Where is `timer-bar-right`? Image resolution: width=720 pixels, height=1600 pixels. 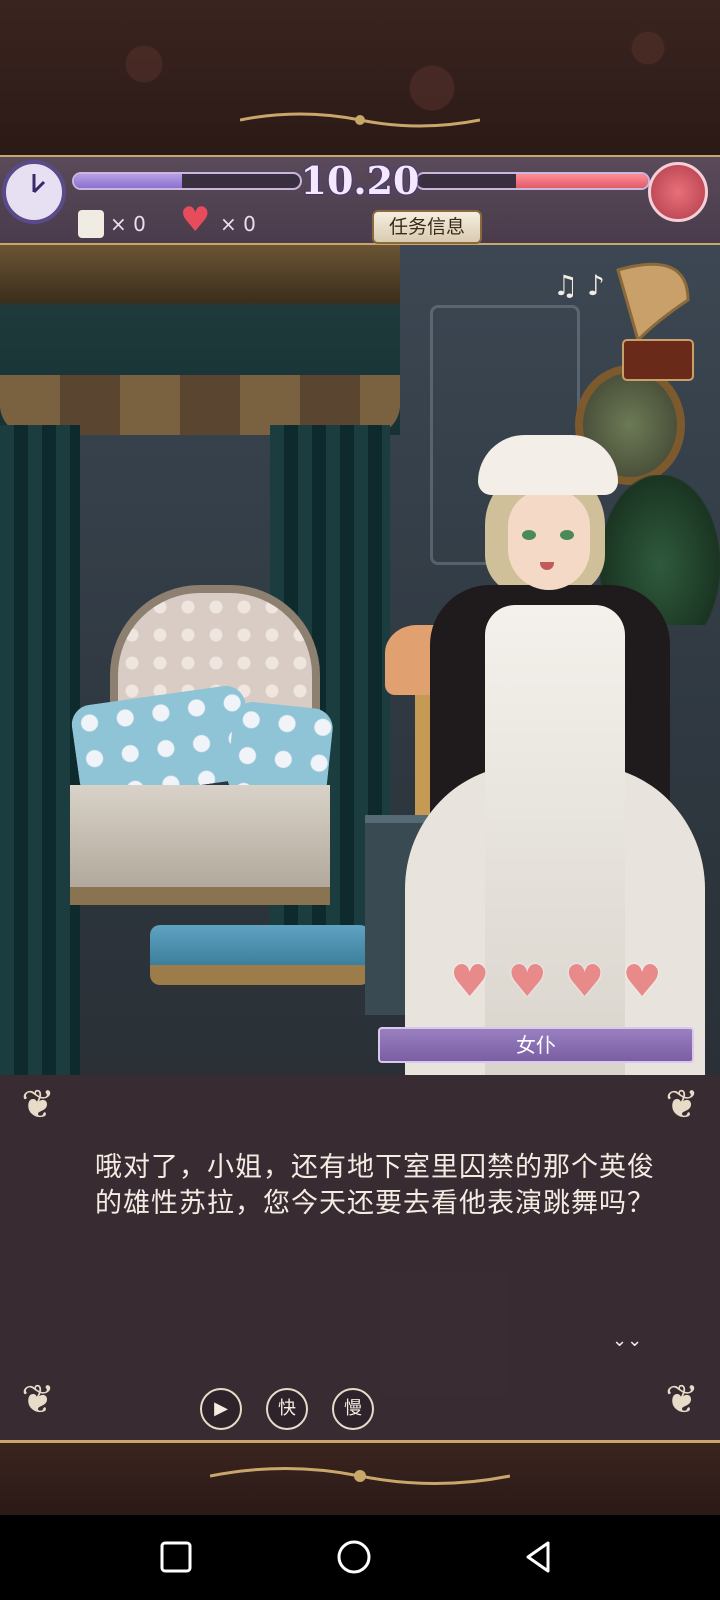
timer-bar-right is located at coordinates (532, 181).